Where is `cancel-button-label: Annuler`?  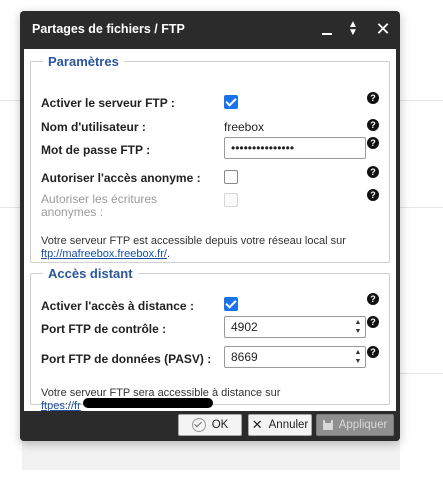 cancel-button-label: Annuler is located at coordinates (288, 425).